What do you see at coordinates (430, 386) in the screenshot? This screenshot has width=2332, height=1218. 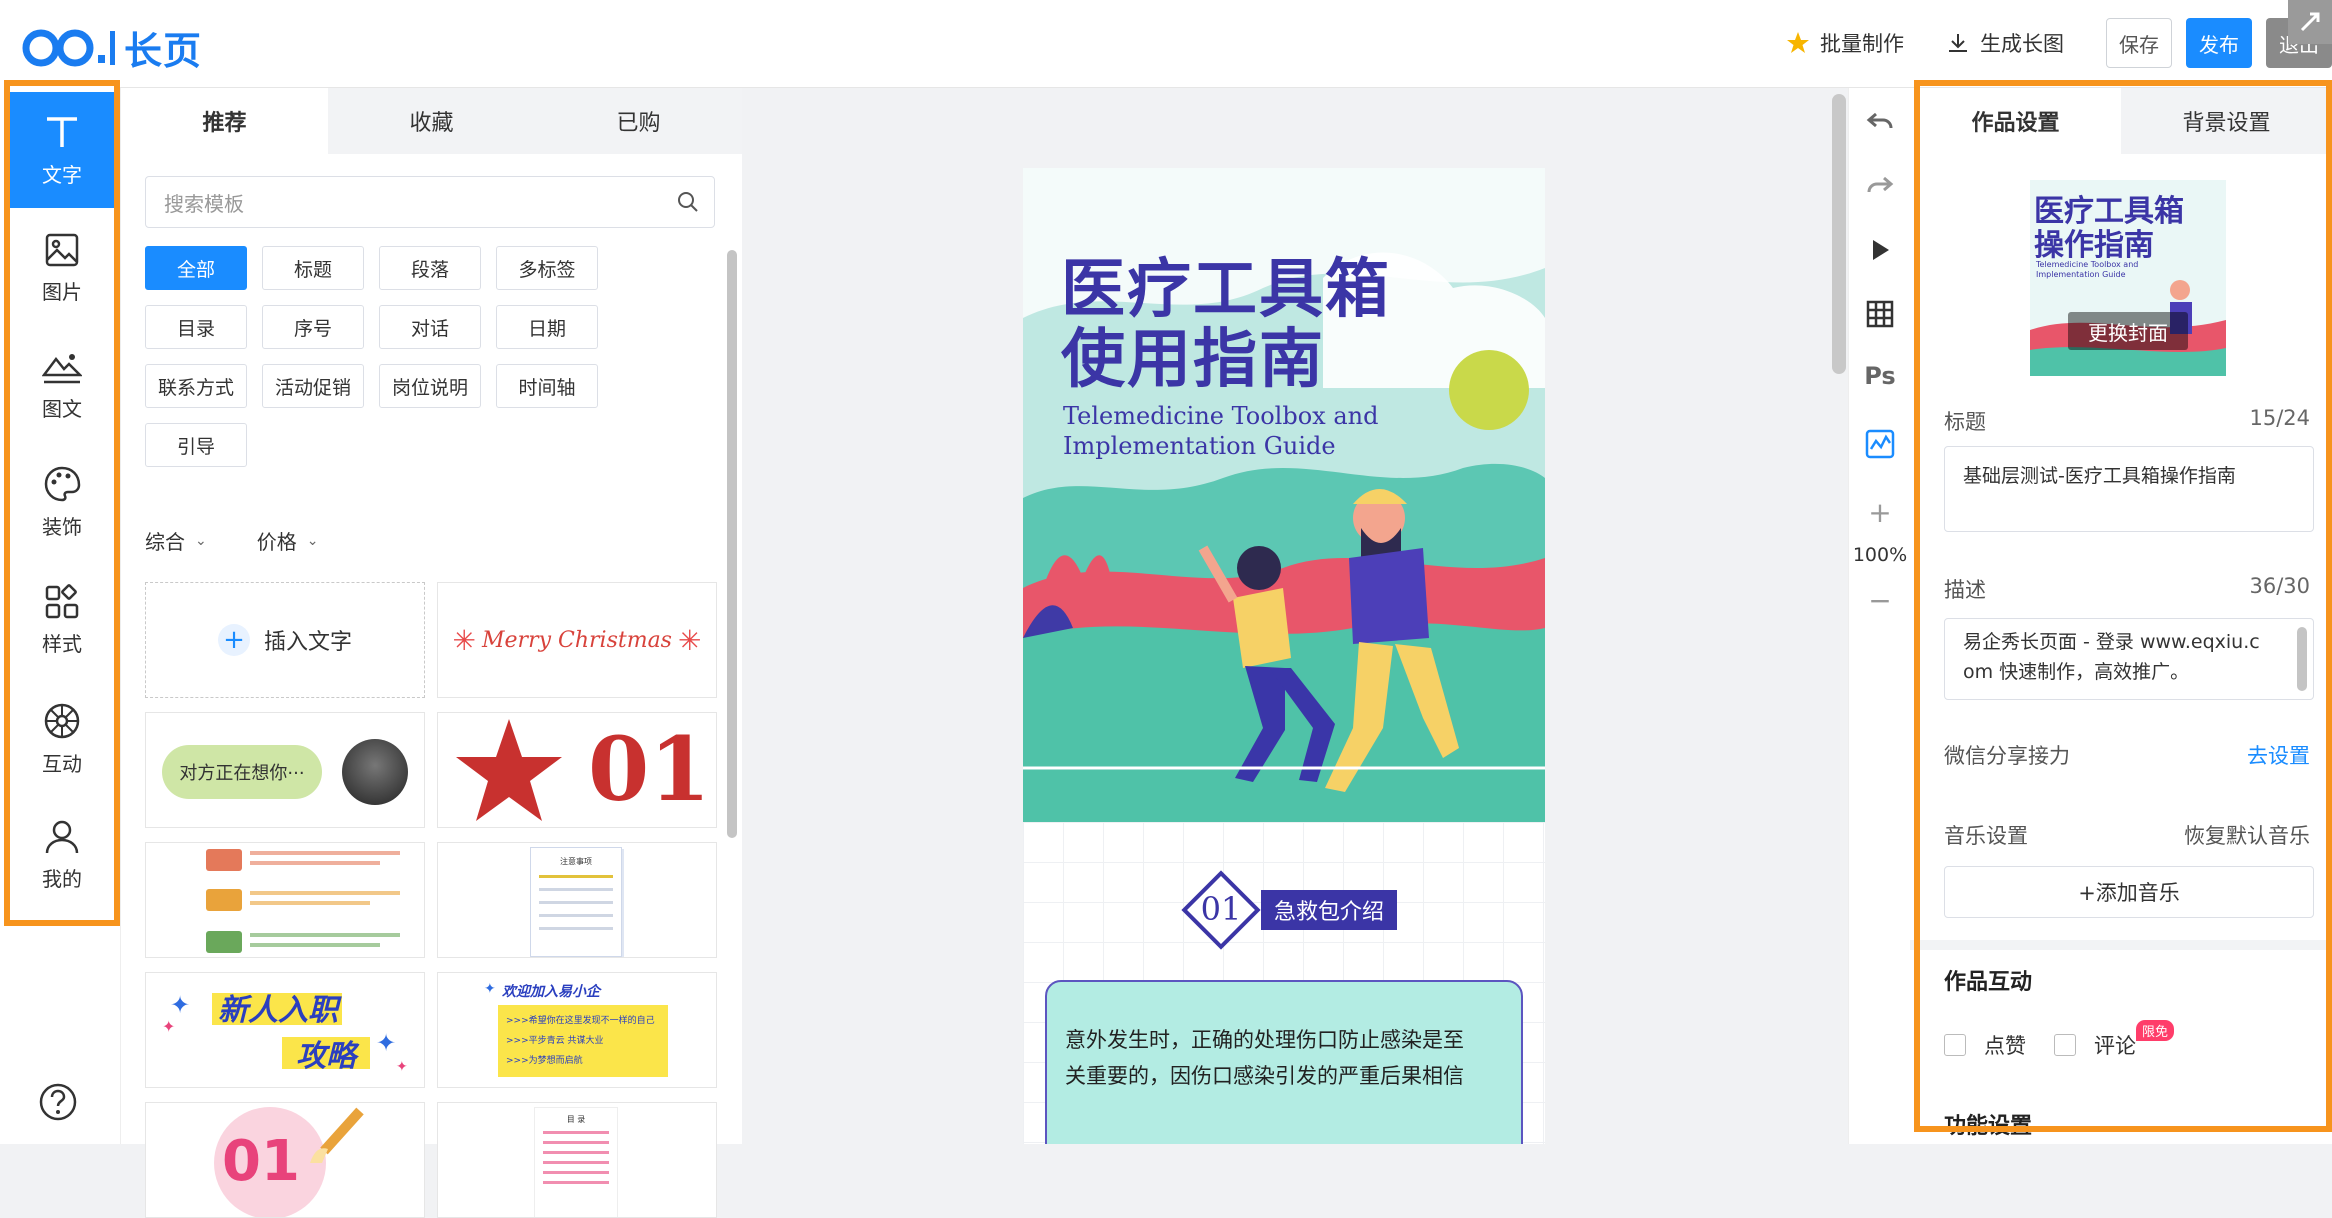 I see `chip-job-description: 岗位说明` at bounding box center [430, 386].